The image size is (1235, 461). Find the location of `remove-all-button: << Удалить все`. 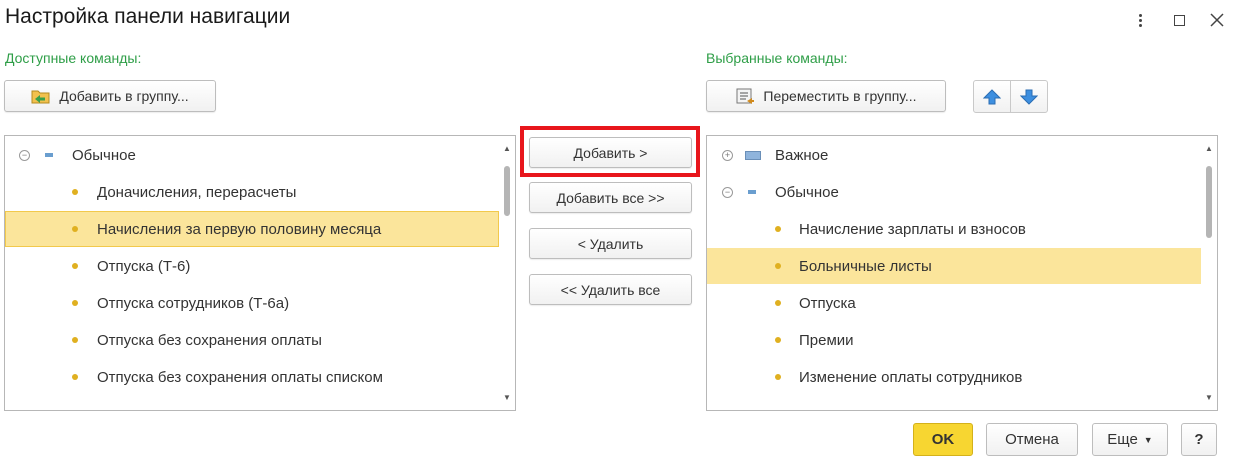

remove-all-button: << Удалить все is located at coordinates (610, 289).